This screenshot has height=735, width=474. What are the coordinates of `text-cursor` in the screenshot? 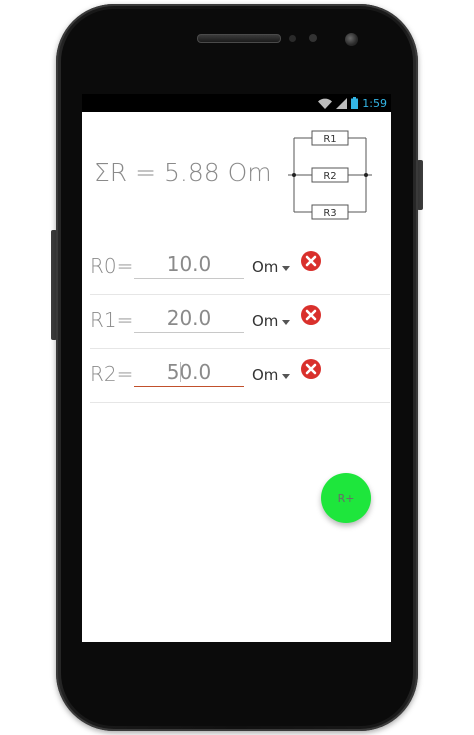 It's located at (180, 372).